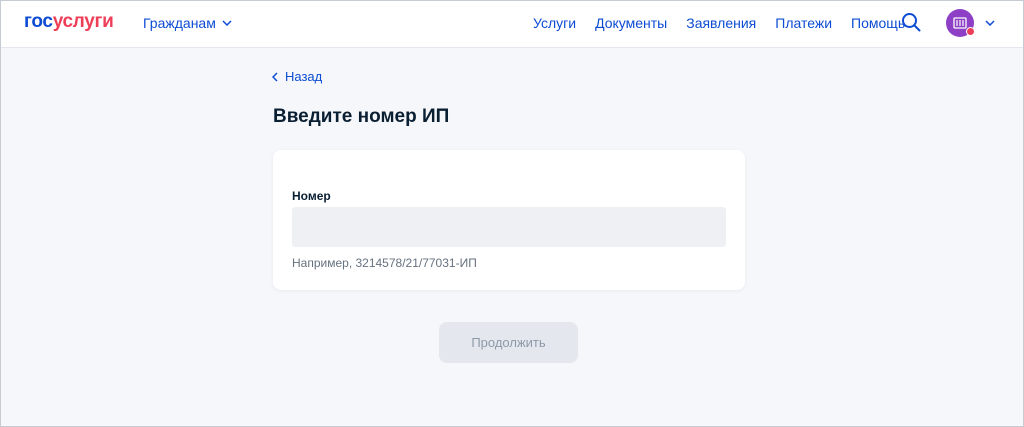 The width and height of the screenshot is (1024, 427). I want to click on user-avatar, so click(960, 23).